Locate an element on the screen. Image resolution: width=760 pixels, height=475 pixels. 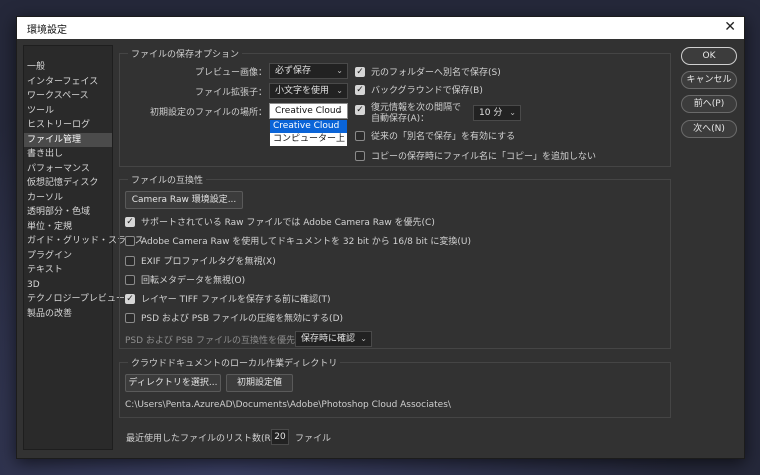
compat-option-label: レイヤー TIFF ファイルを保存する前に確認(T) is located at coordinates (236, 300).